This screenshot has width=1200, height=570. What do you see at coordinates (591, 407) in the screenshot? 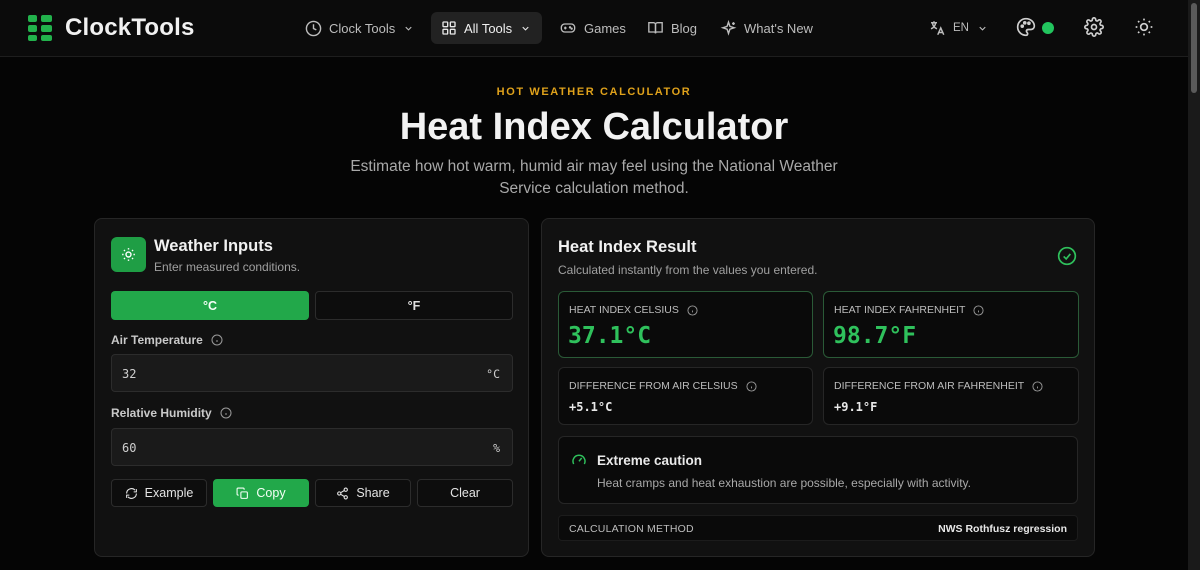
I see `difference-celsius-value: +5.1°C` at bounding box center [591, 407].